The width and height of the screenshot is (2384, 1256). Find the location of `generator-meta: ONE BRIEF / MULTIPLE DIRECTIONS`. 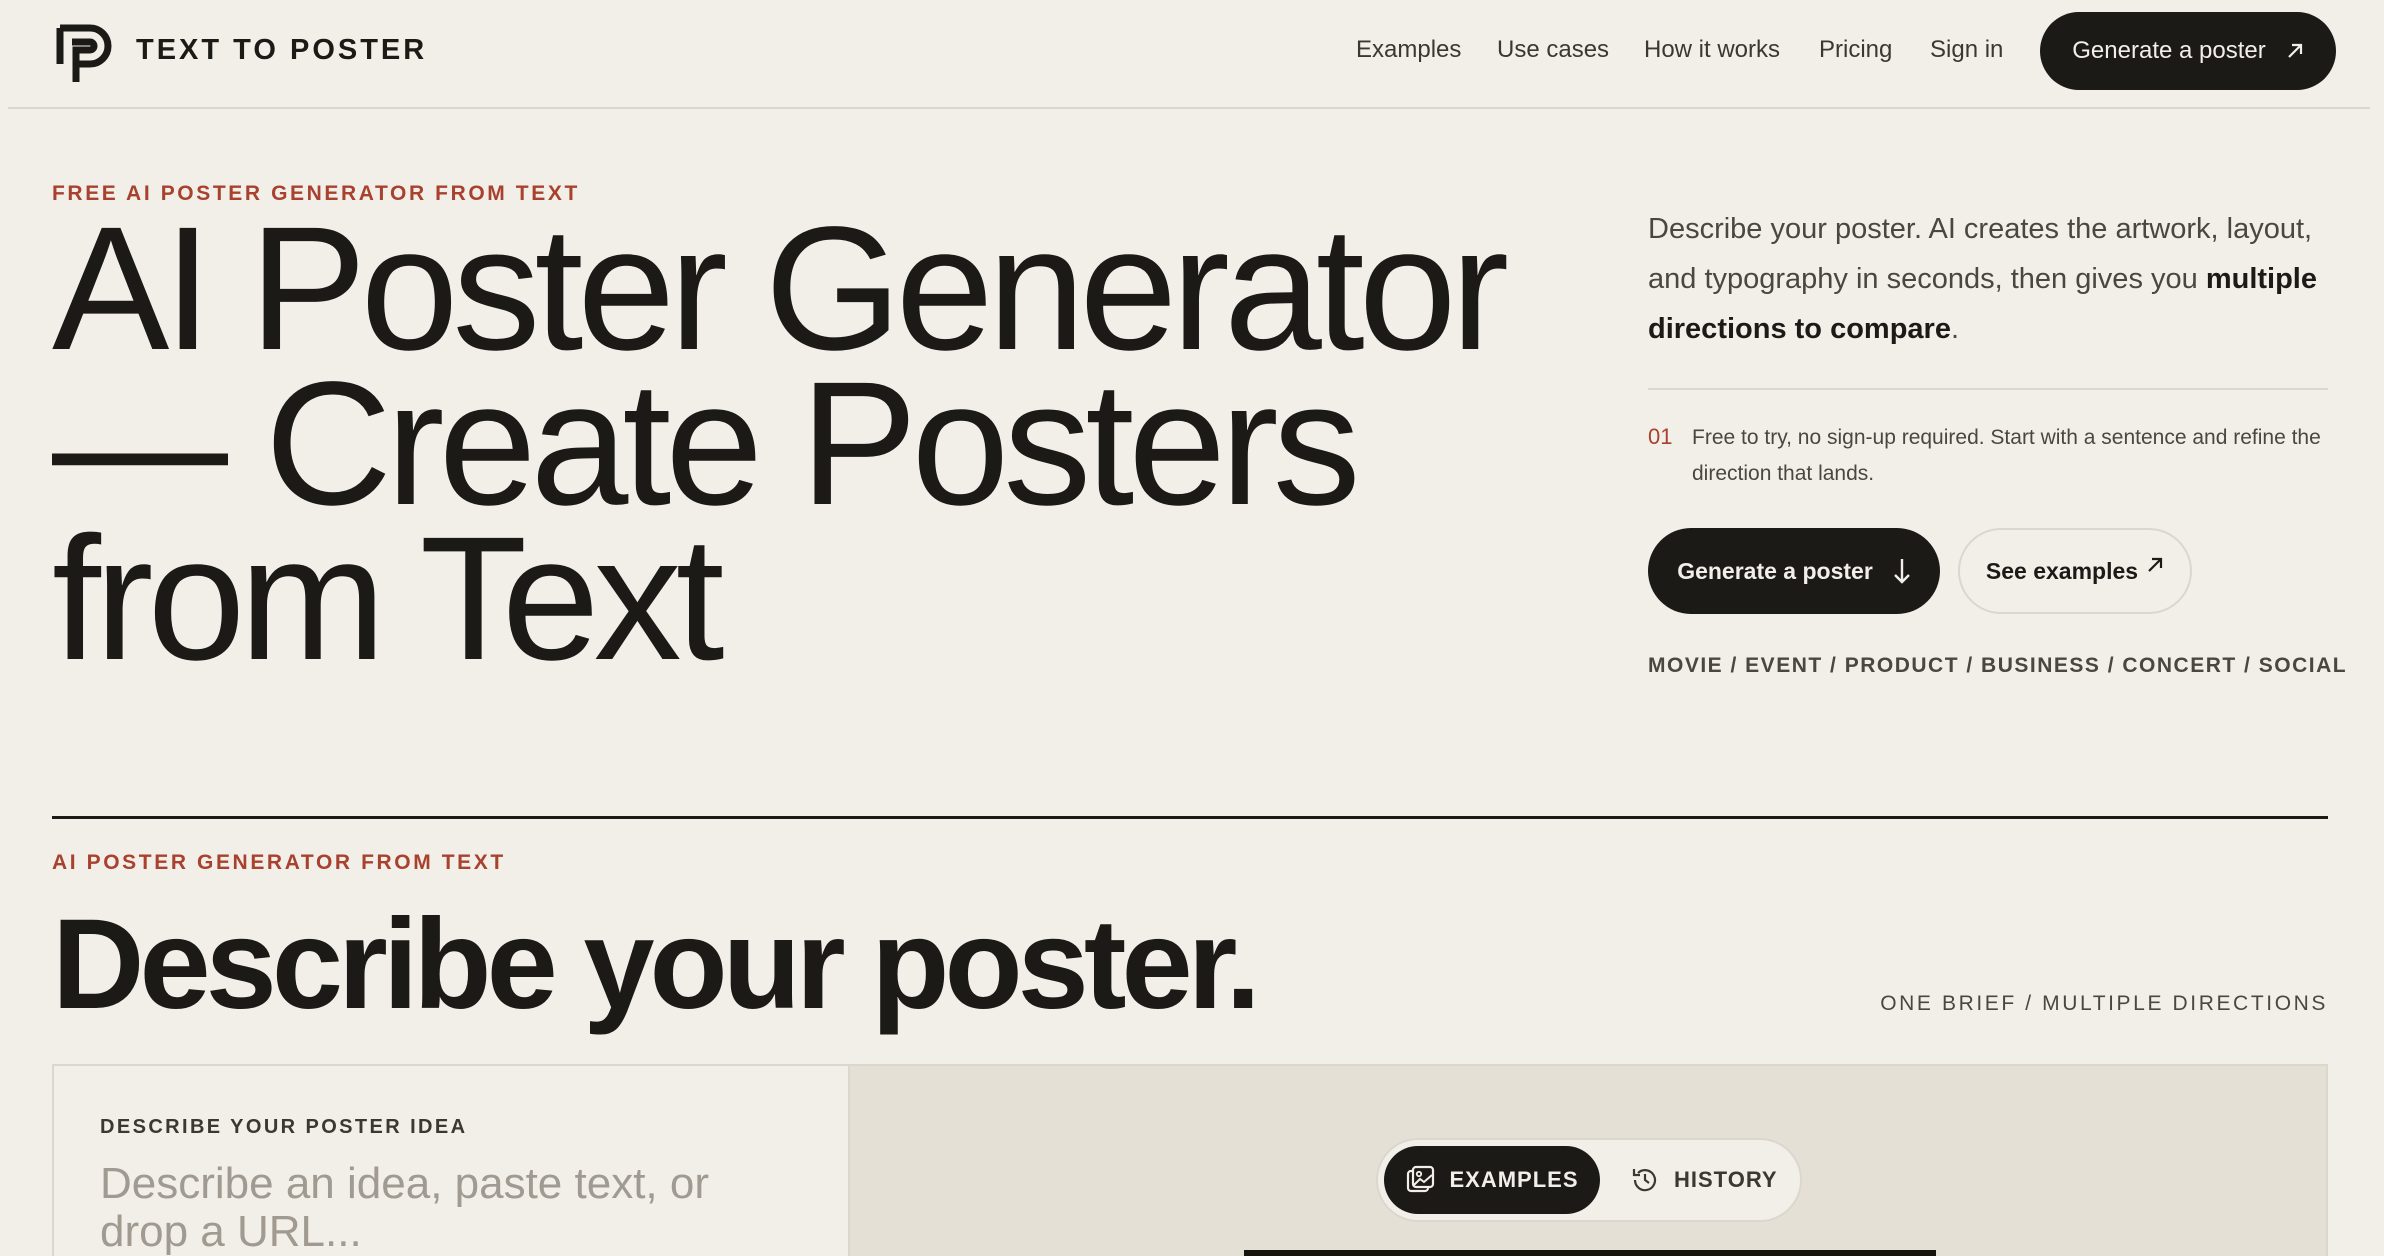

generator-meta: ONE BRIEF / MULTIPLE DIRECTIONS is located at coordinates (2104, 1003).